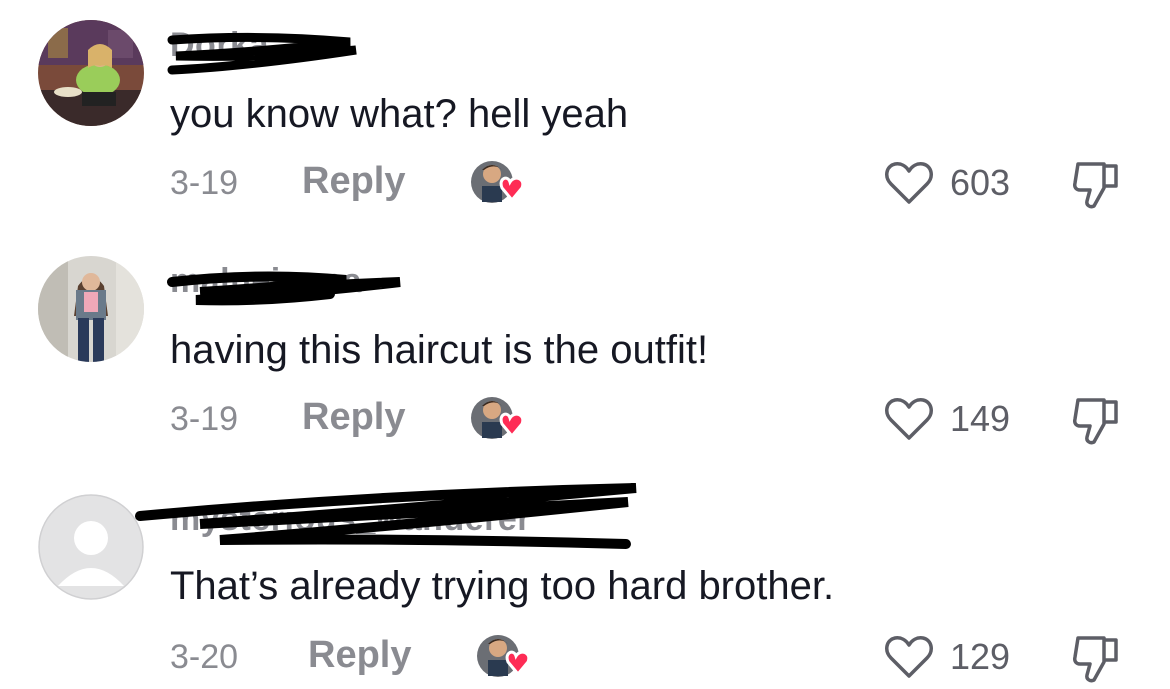 This screenshot has height=689, width=1170. I want to click on default-avatar-icon, so click(91, 547).